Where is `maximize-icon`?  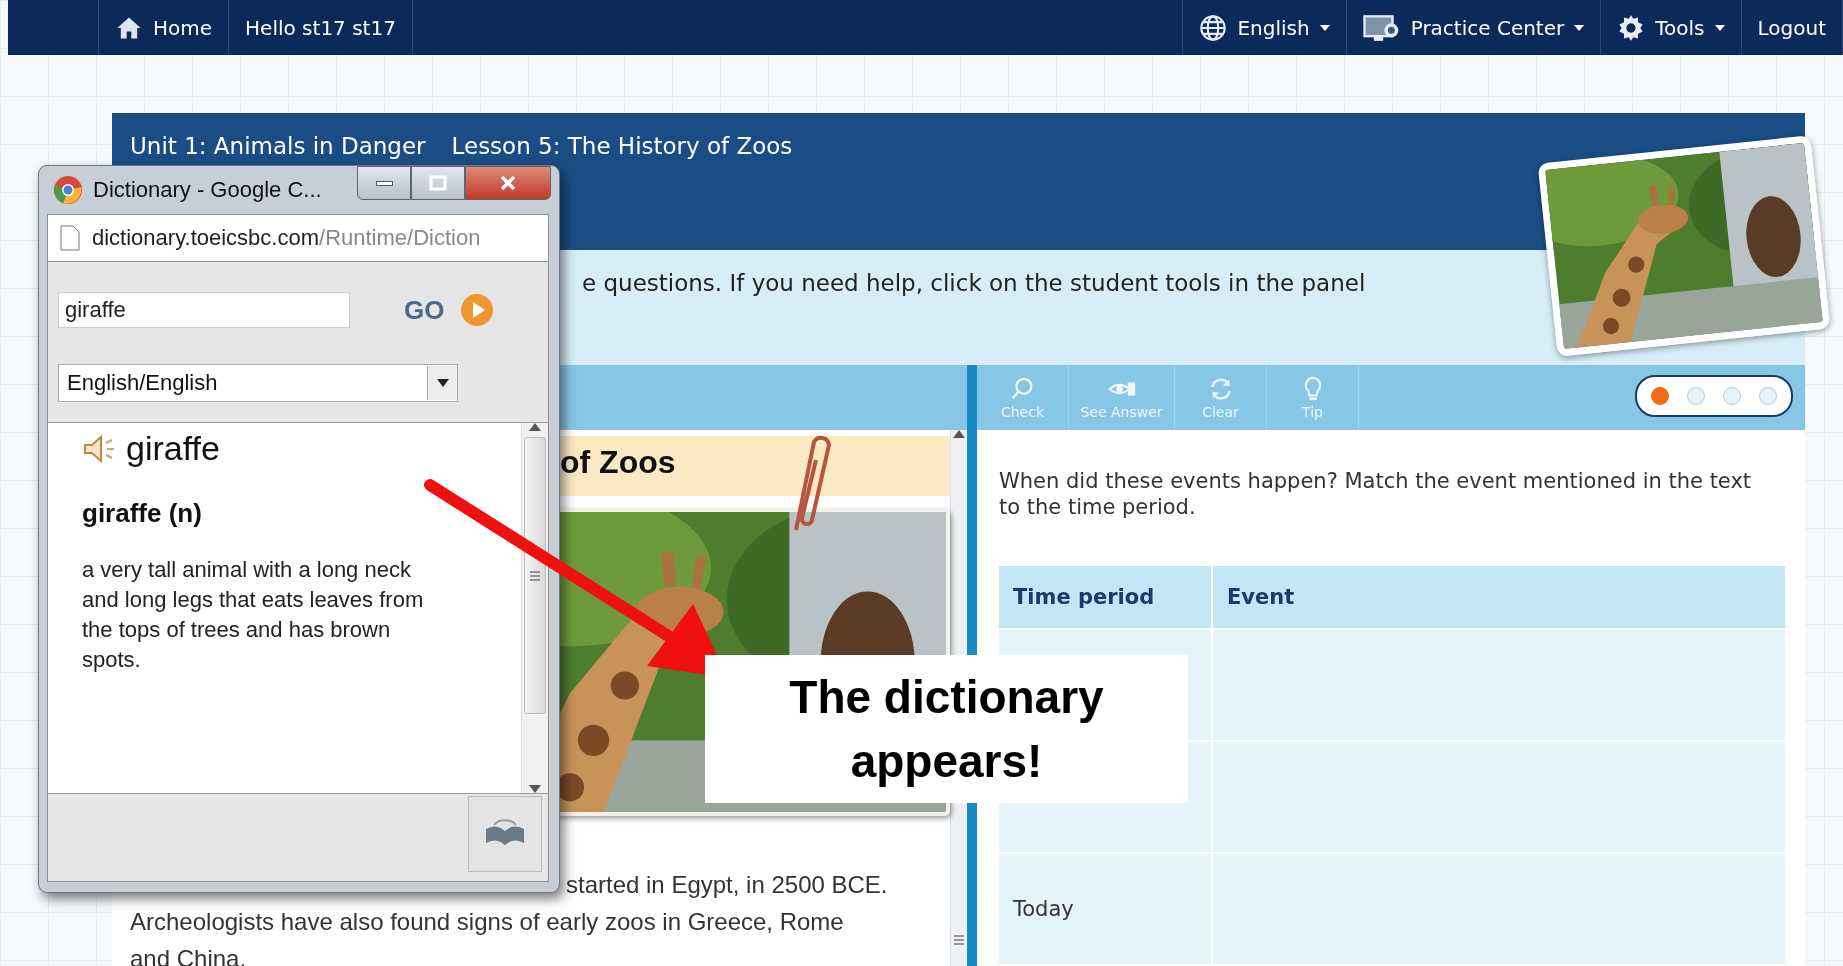 maximize-icon is located at coordinates (438, 183).